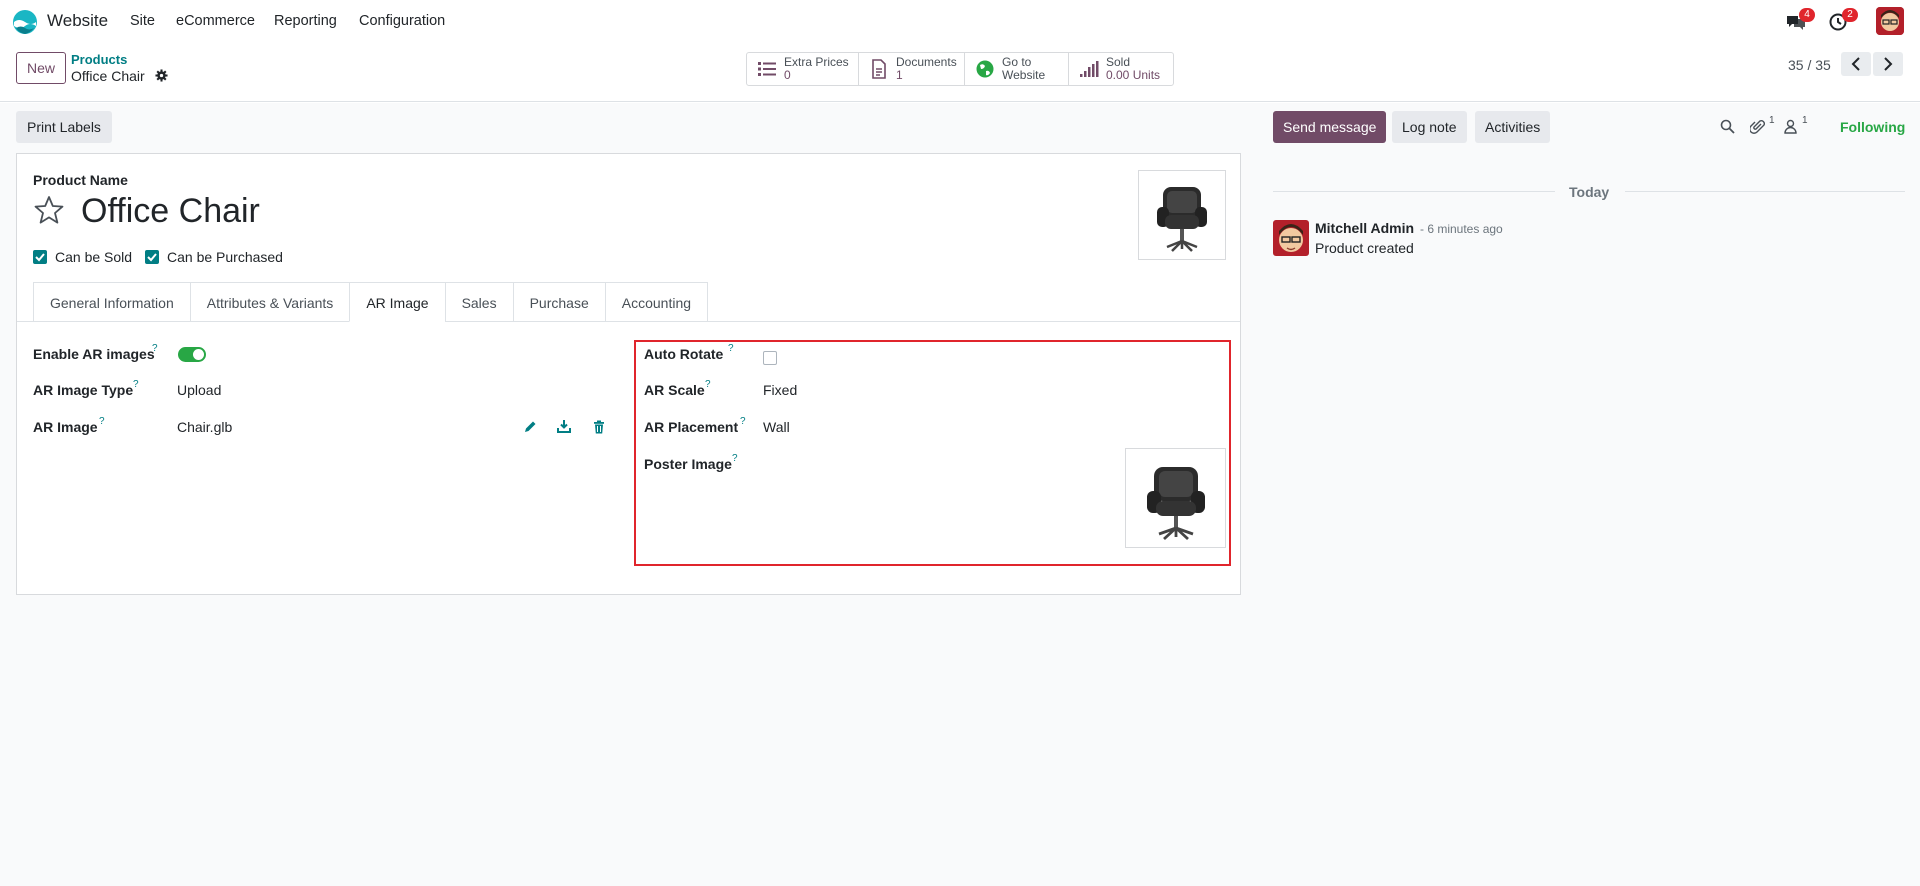  What do you see at coordinates (770, 358) in the screenshot?
I see `auto-rotate-checkbox` at bounding box center [770, 358].